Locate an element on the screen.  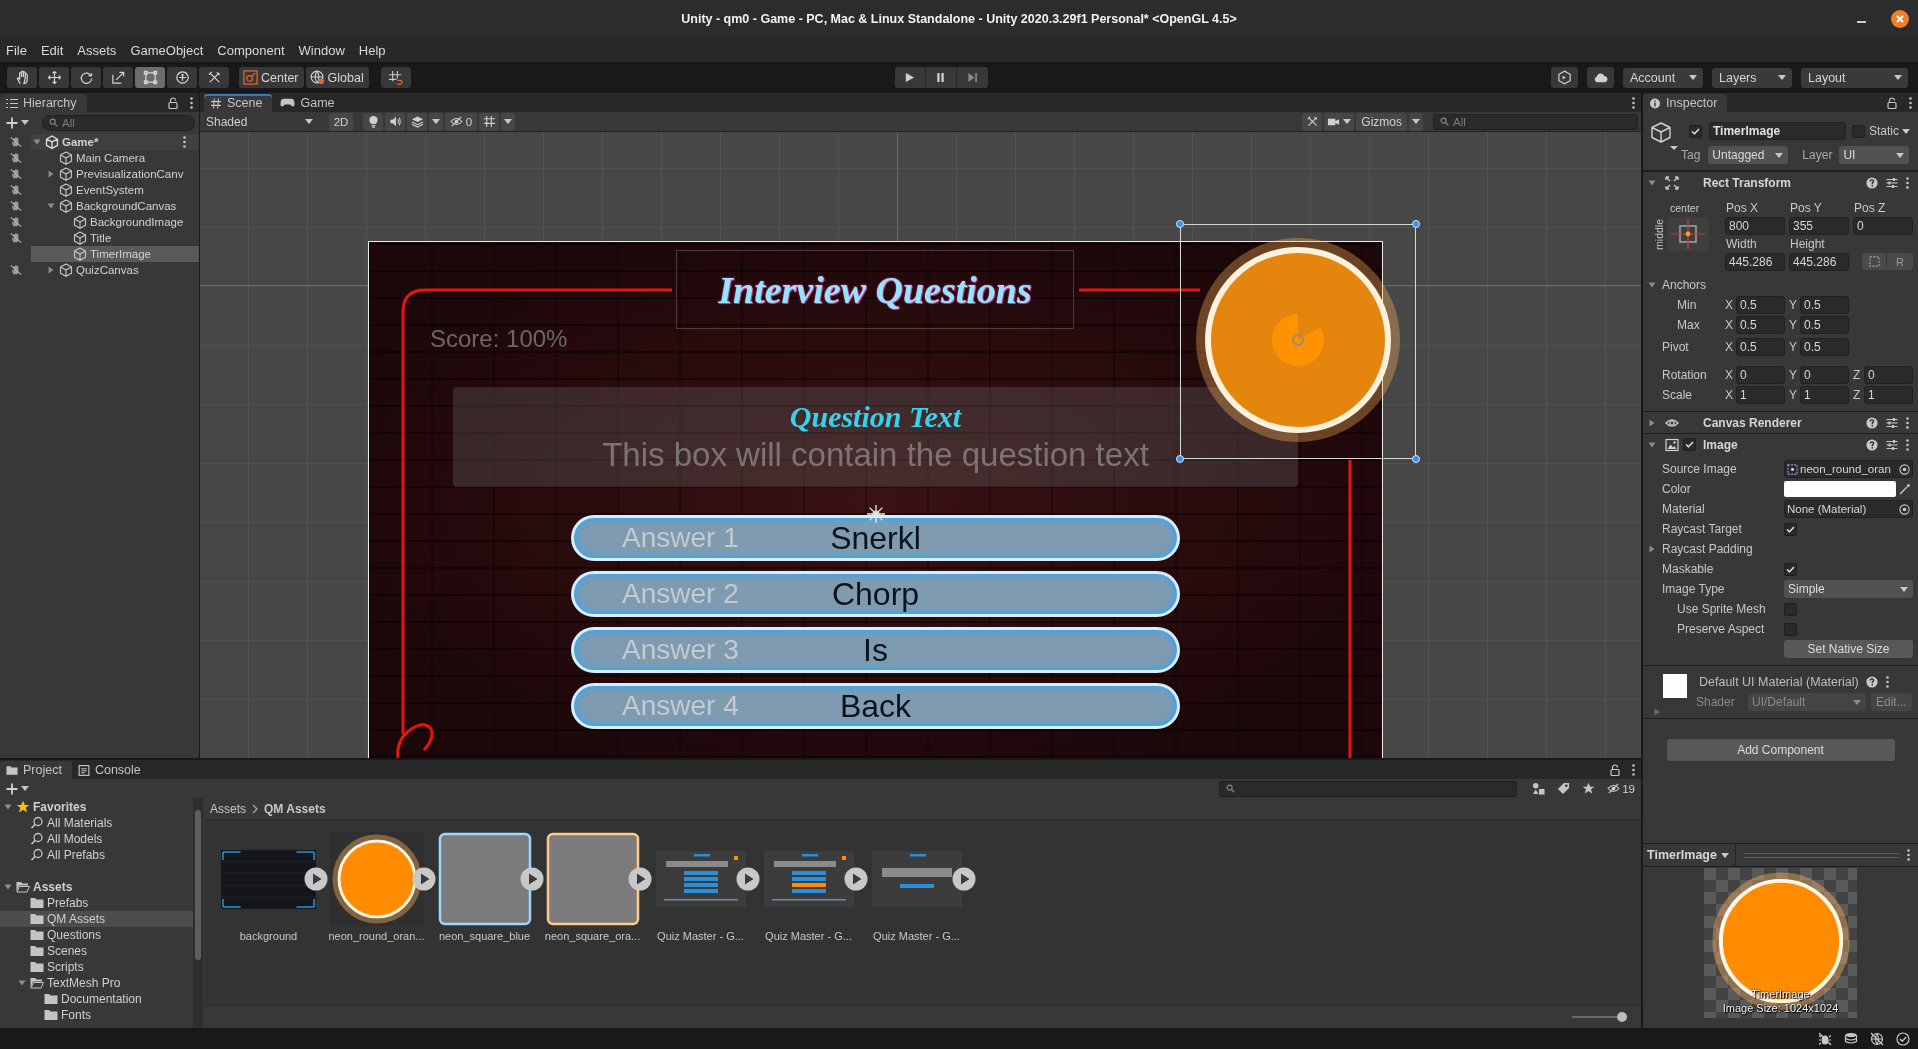
pivot-space-button: Global is located at coordinates (337, 77).